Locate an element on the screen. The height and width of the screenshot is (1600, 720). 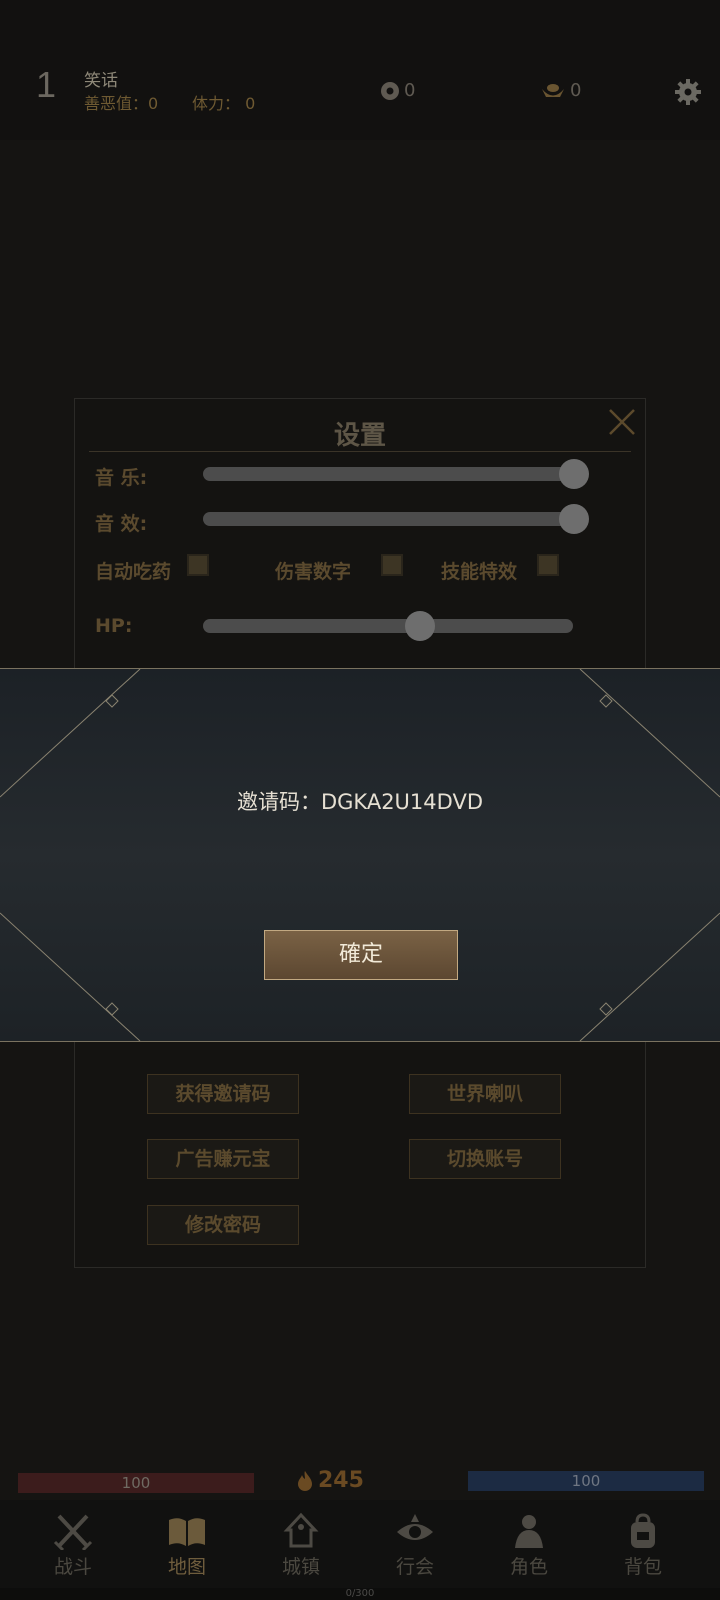
music-label: 音 乐: is located at coordinates (121, 478).